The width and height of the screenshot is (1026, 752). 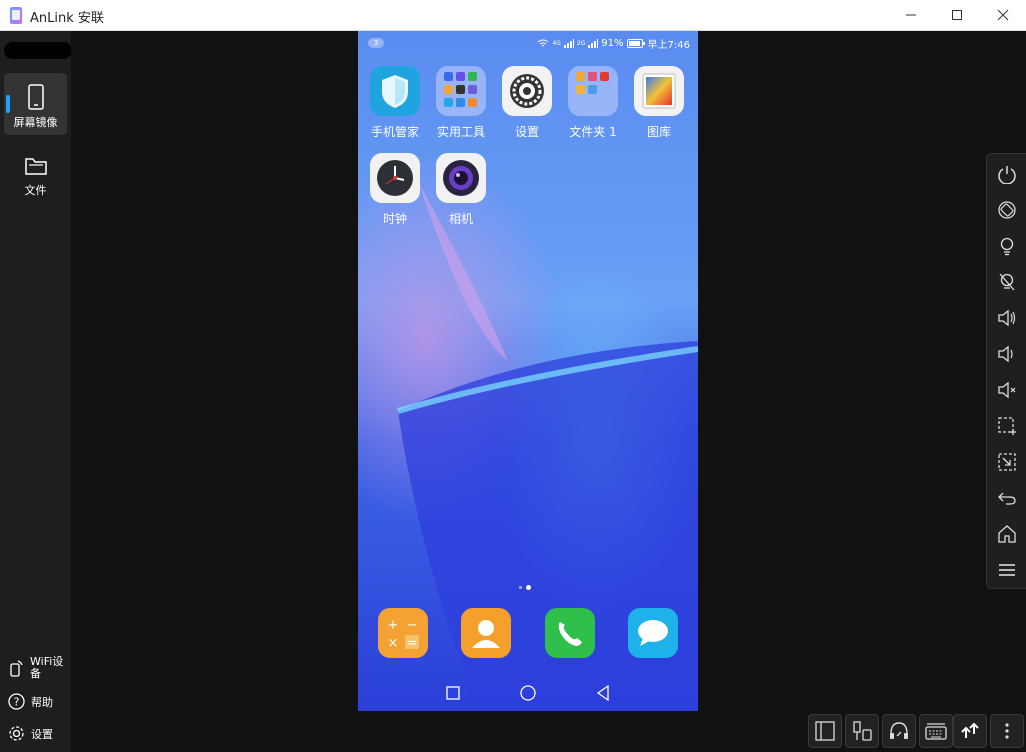 I want to click on minimize-button, so click(x=911, y=15).